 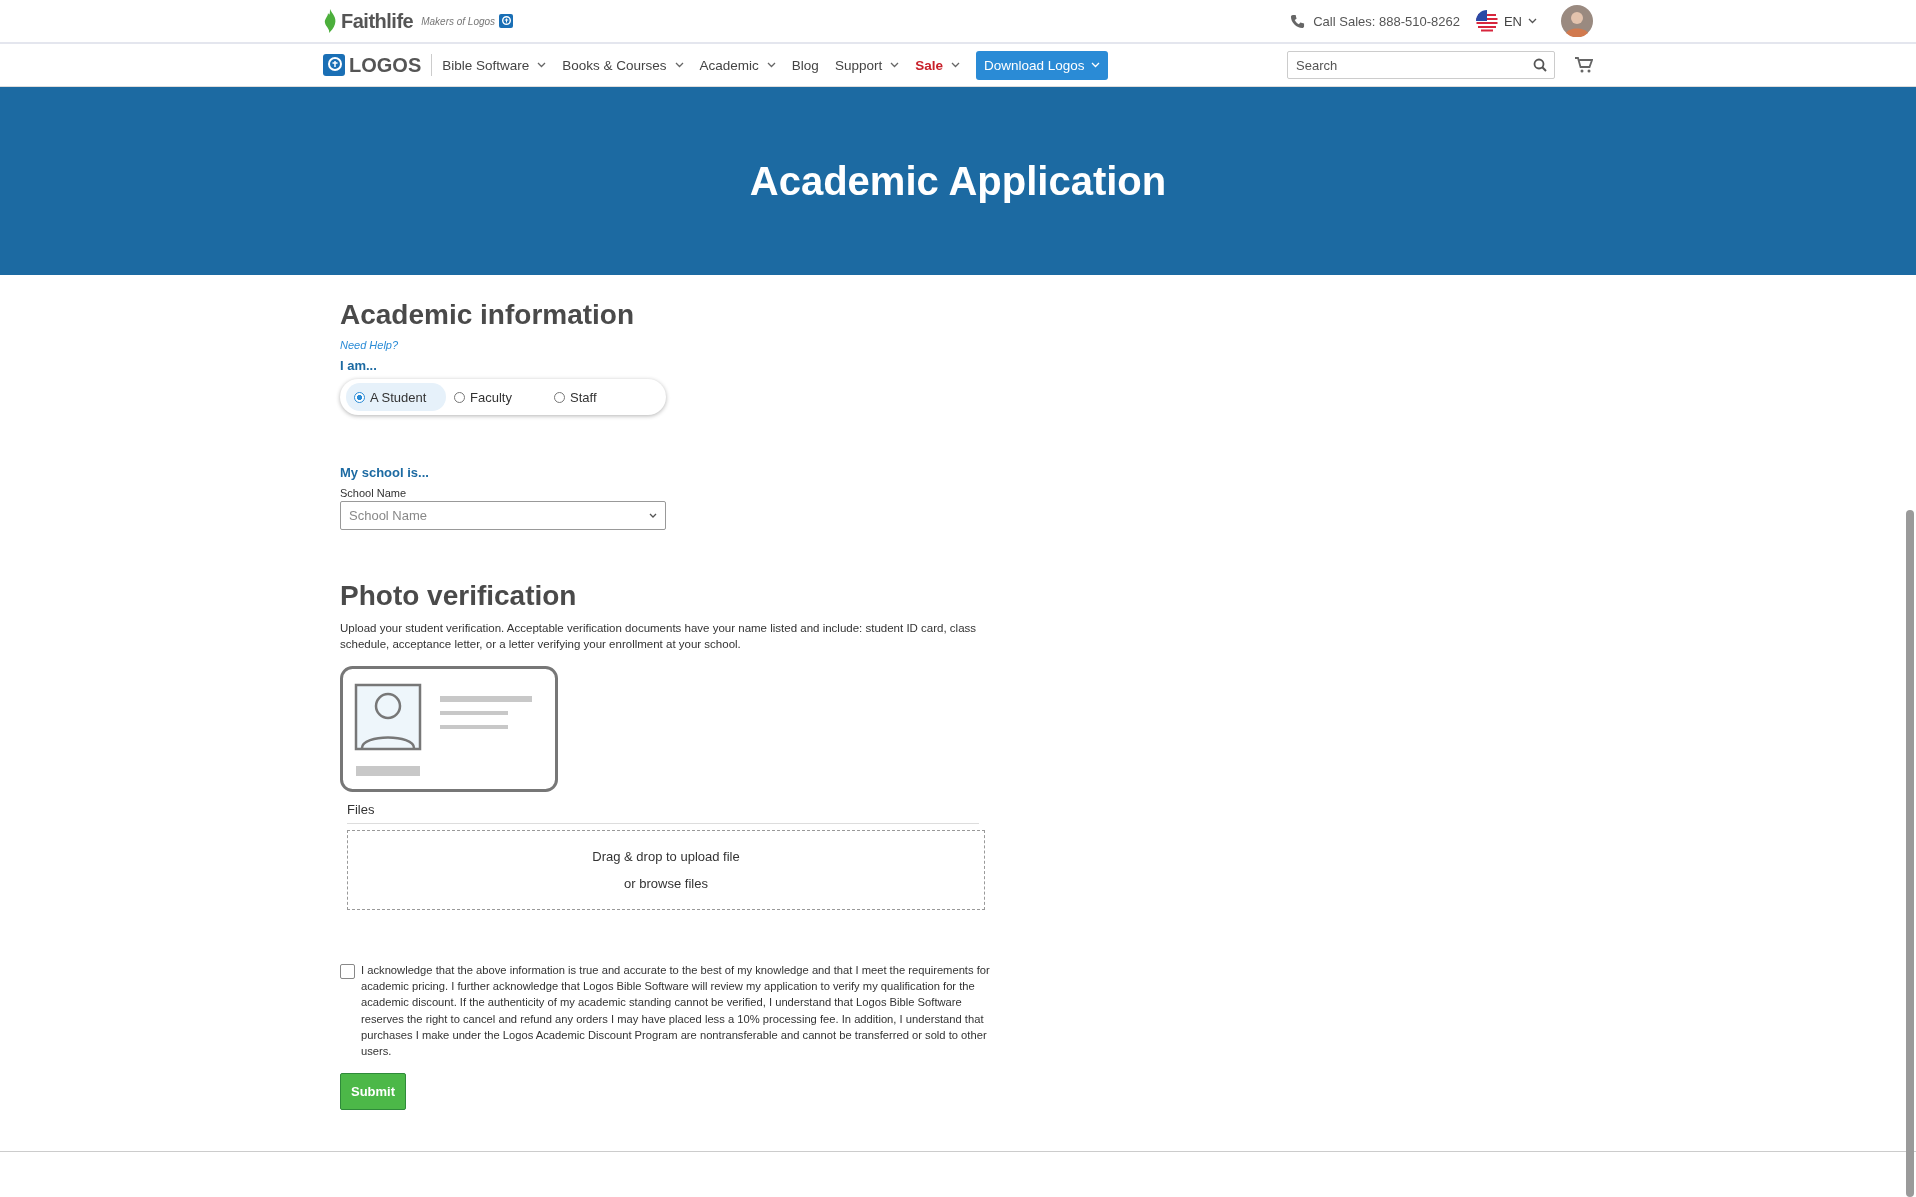 I want to click on field-label: Files, so click(x=663, y=813).